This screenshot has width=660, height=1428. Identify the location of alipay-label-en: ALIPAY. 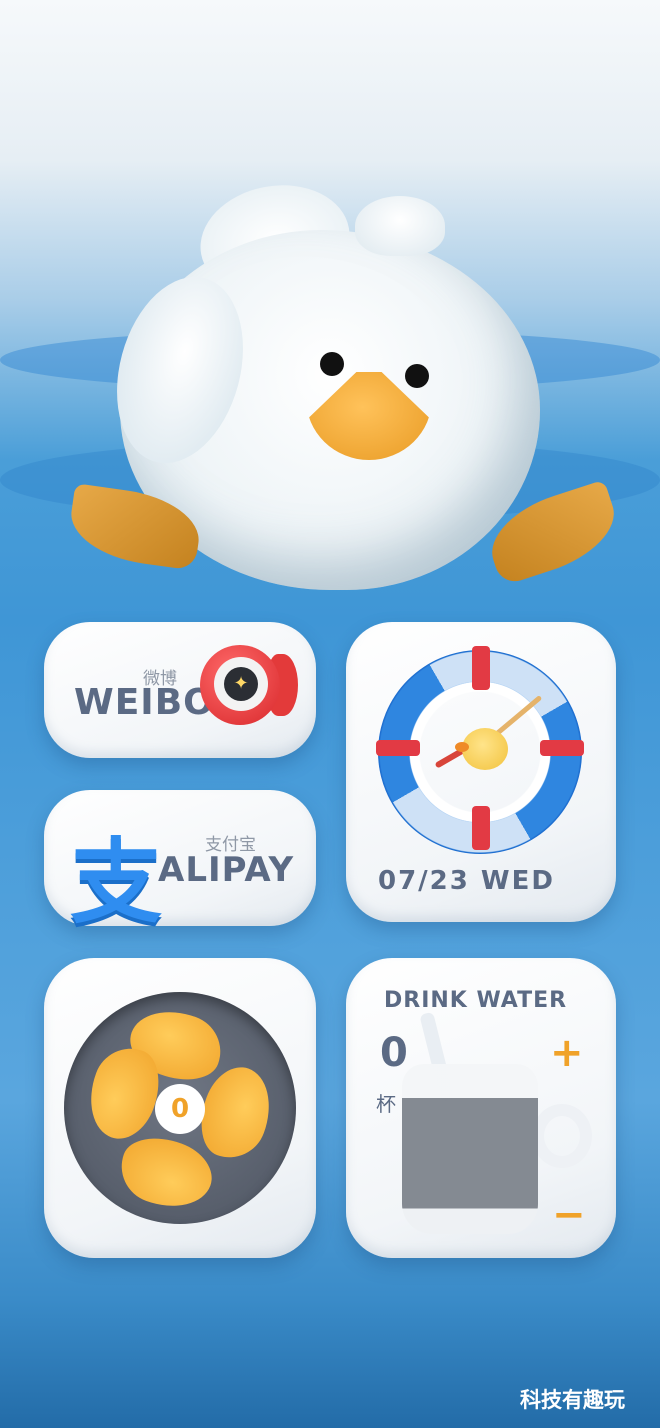
(226, 870).